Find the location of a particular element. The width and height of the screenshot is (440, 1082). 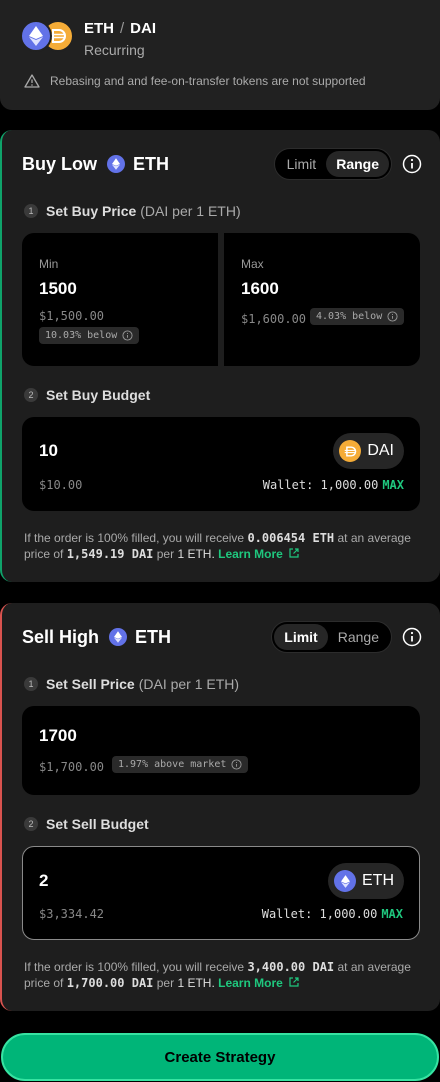

create-strategy-button: Create Strategy is located at coordinates (220, 1057).